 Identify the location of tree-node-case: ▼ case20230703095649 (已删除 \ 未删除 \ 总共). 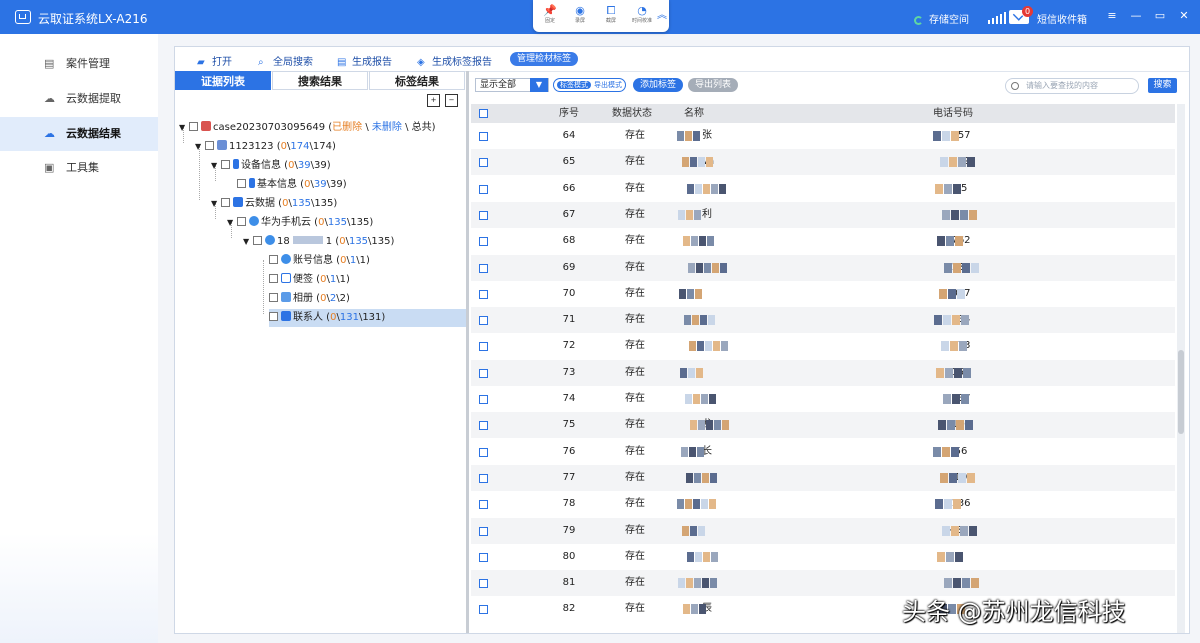
(307, 128).